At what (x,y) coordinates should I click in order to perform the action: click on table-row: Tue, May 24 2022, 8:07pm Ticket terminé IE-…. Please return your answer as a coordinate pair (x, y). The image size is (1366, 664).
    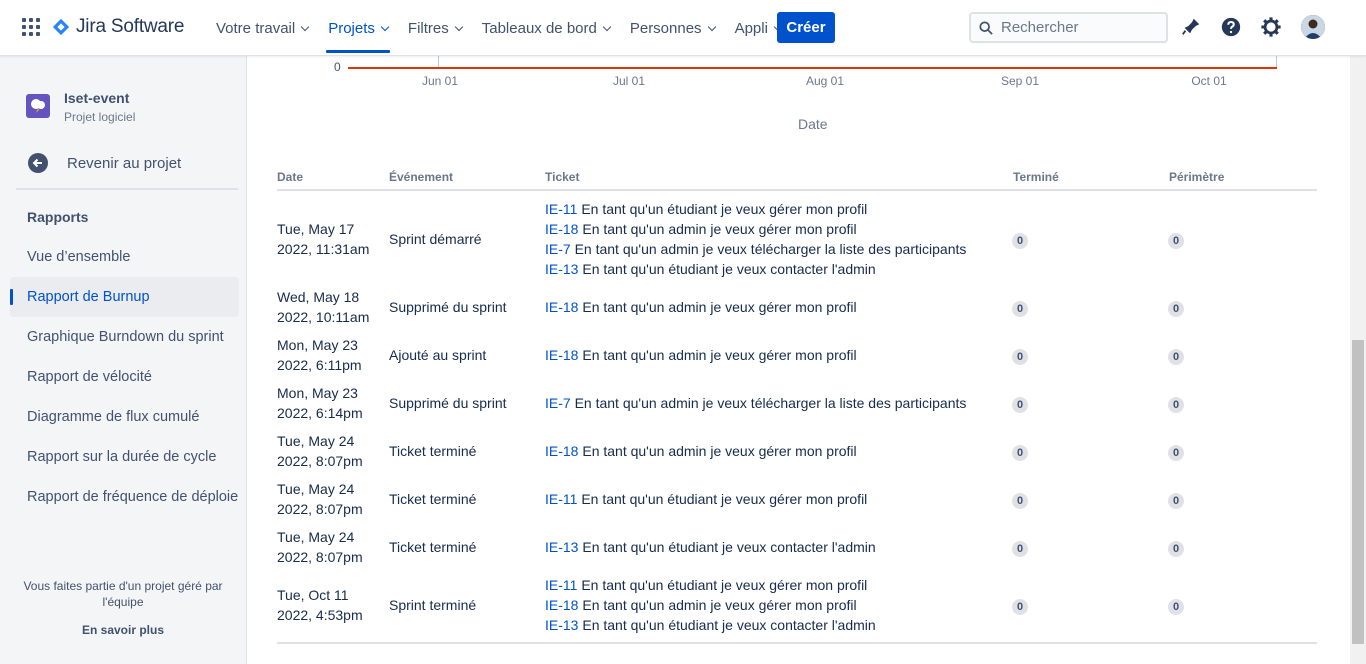
    Looking at the image, I should click on (797, 499).